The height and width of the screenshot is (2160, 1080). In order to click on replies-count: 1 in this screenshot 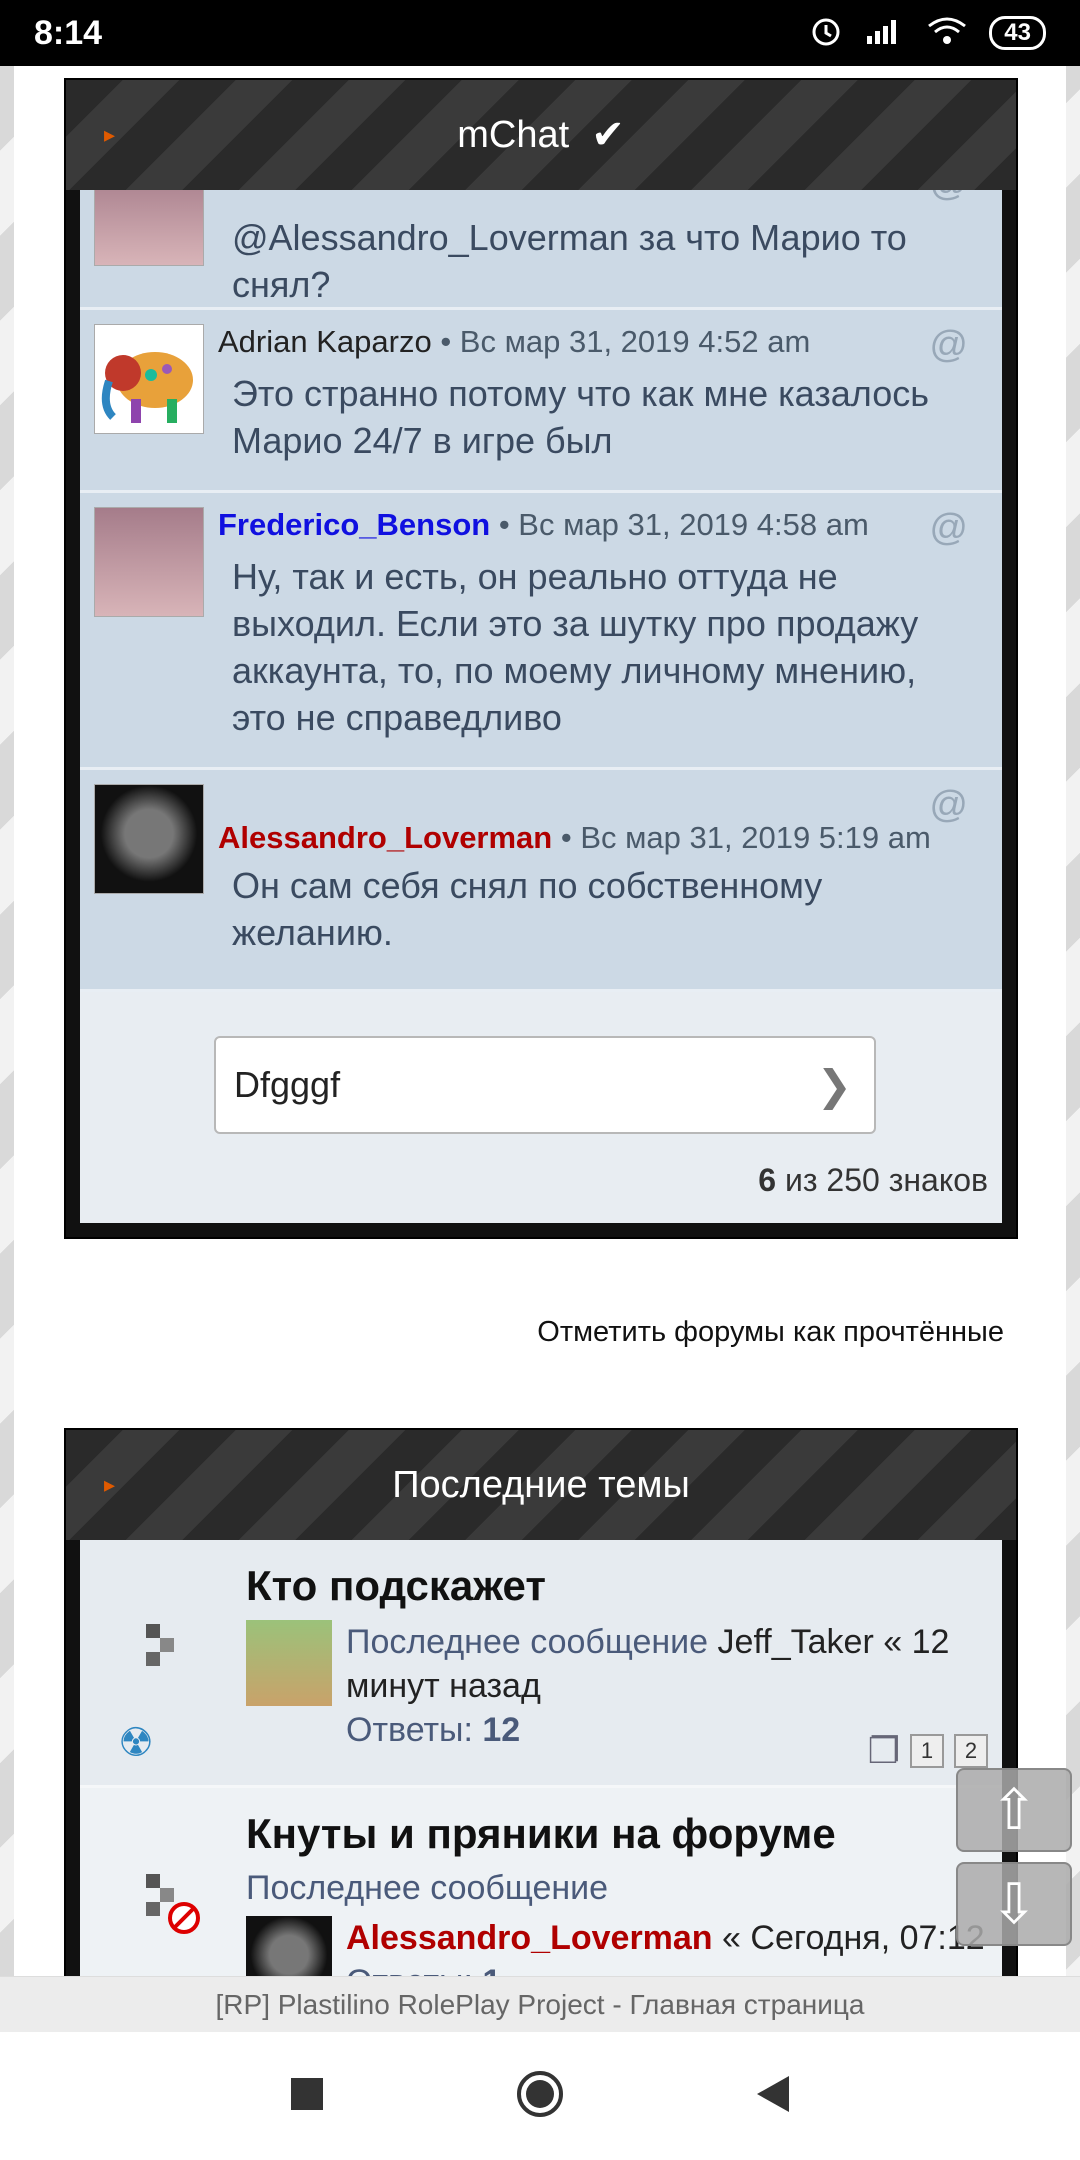, I will do `click(491, 1969)`.